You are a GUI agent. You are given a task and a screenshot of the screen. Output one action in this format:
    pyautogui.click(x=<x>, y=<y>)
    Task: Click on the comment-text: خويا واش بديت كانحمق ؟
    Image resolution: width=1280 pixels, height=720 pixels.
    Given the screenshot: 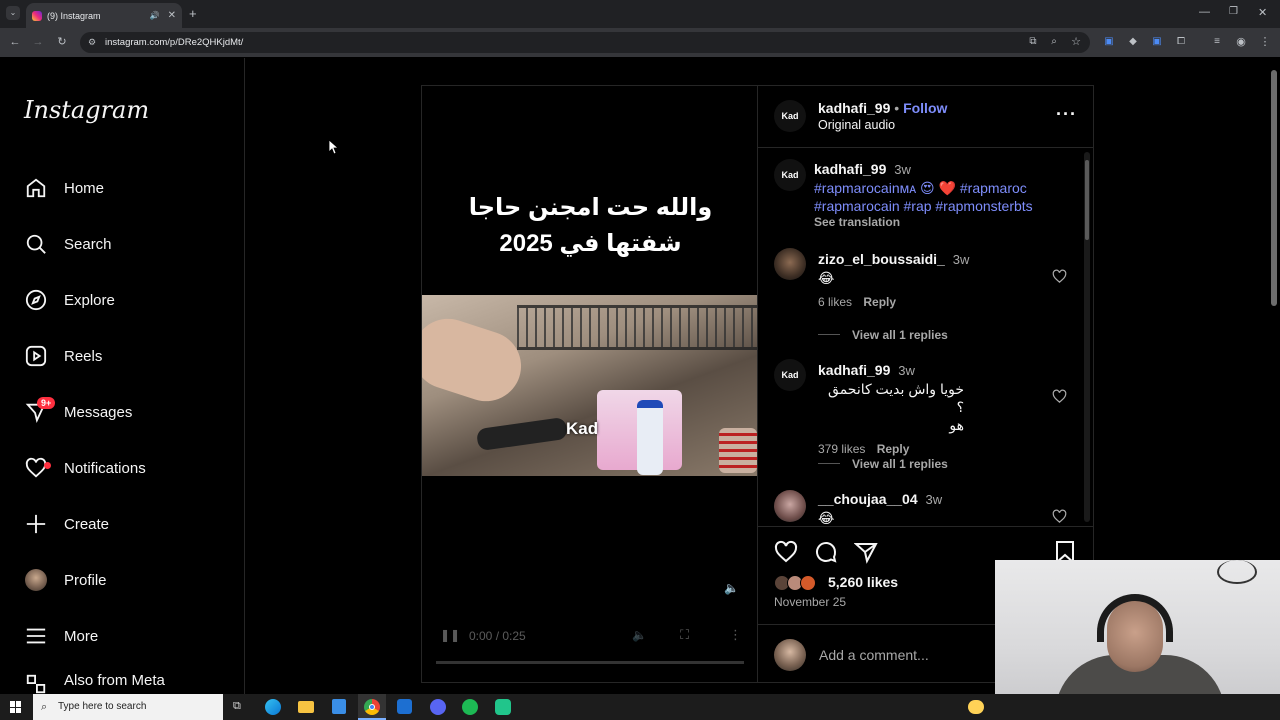 What is the action you would take?
    pyautogui.click(x=896, y=398)
    